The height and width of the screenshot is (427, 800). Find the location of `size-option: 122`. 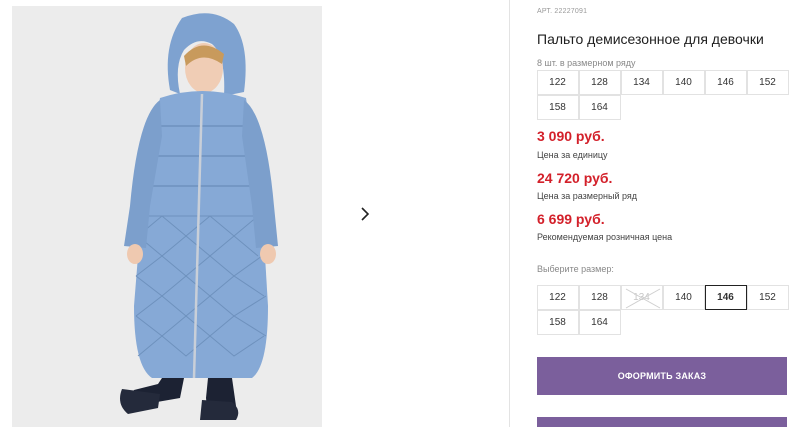

size-option: 122 is located at coordinates (557, 297).